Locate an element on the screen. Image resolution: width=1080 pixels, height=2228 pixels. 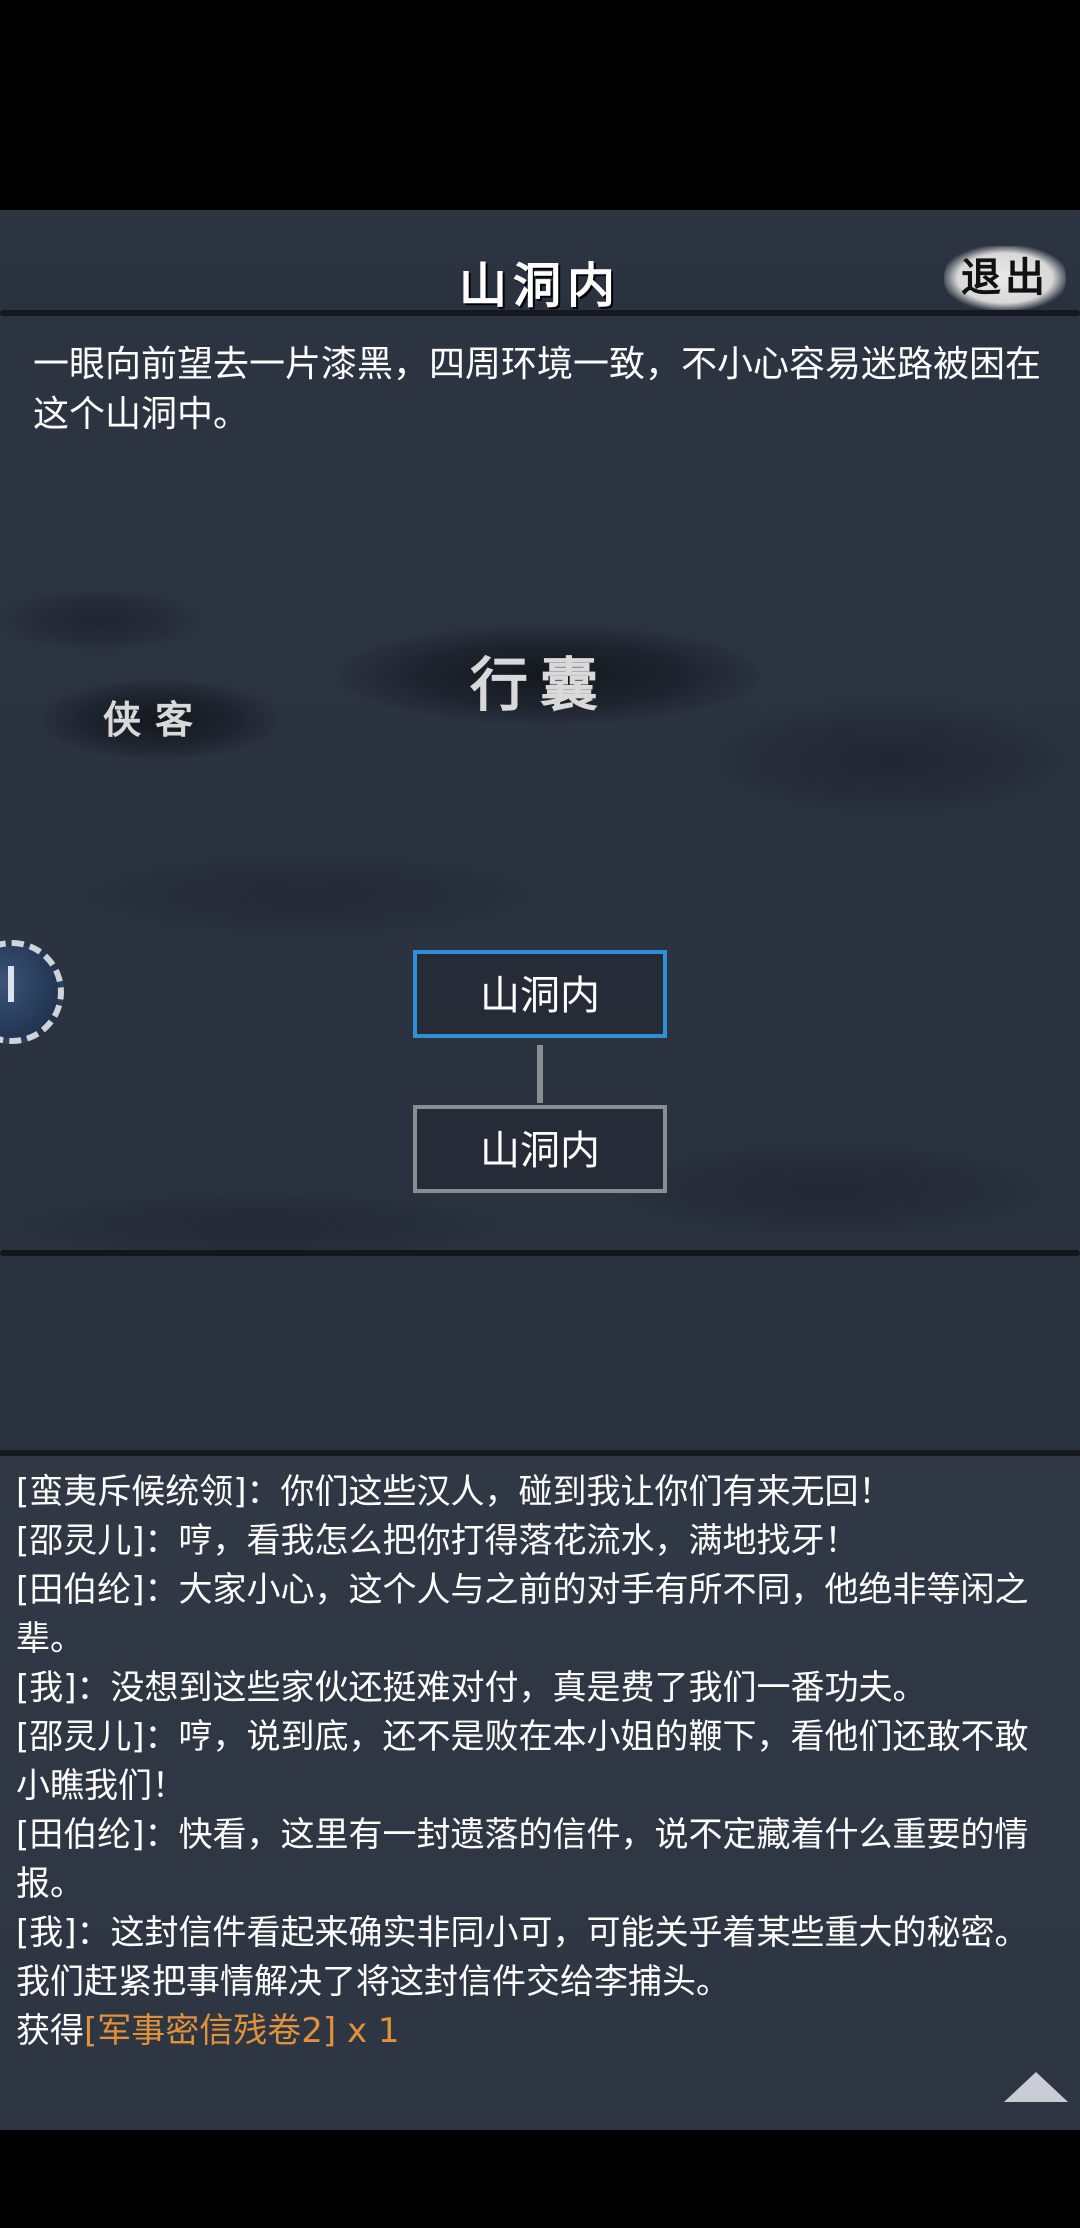
dialogue-line: [蛮夷斥候统领]：你们这些汉人，碰到我让你们有来无回！ is located at coordinates (454, 1492).